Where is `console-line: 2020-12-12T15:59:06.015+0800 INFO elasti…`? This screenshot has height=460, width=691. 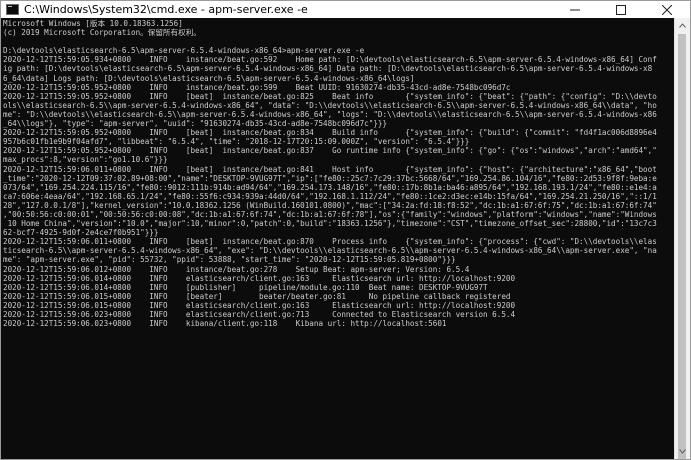
console-line: 2020-12-12T15:59:06.015+0800 INFO elasti… is located at coordinates (259, 305).